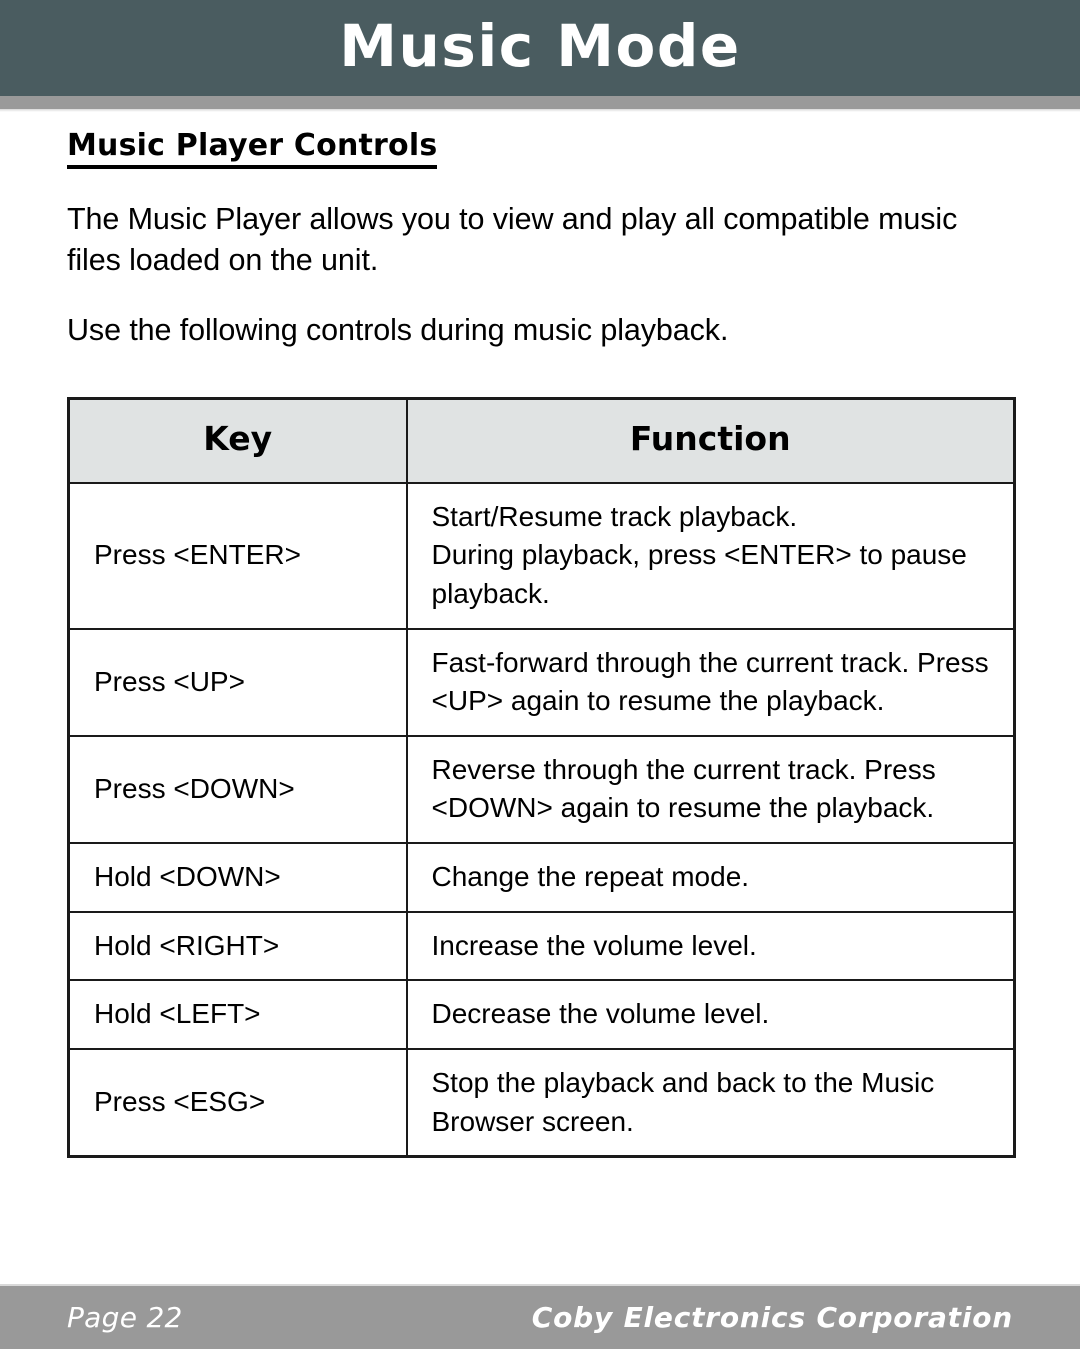 The height and width of the screenshot is (1349, 1080). I want to click on page-title: Music Mode, so click(540, 46).